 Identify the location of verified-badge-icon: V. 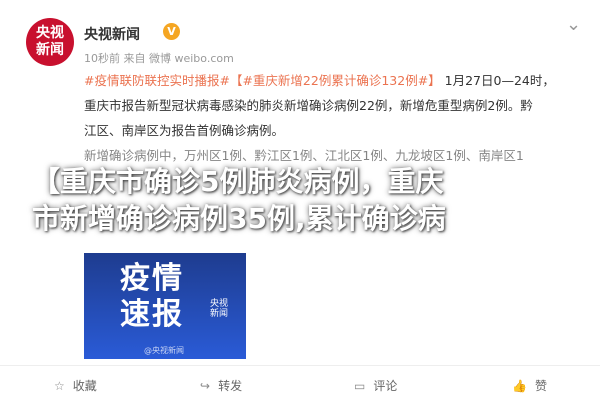
(171, 31).